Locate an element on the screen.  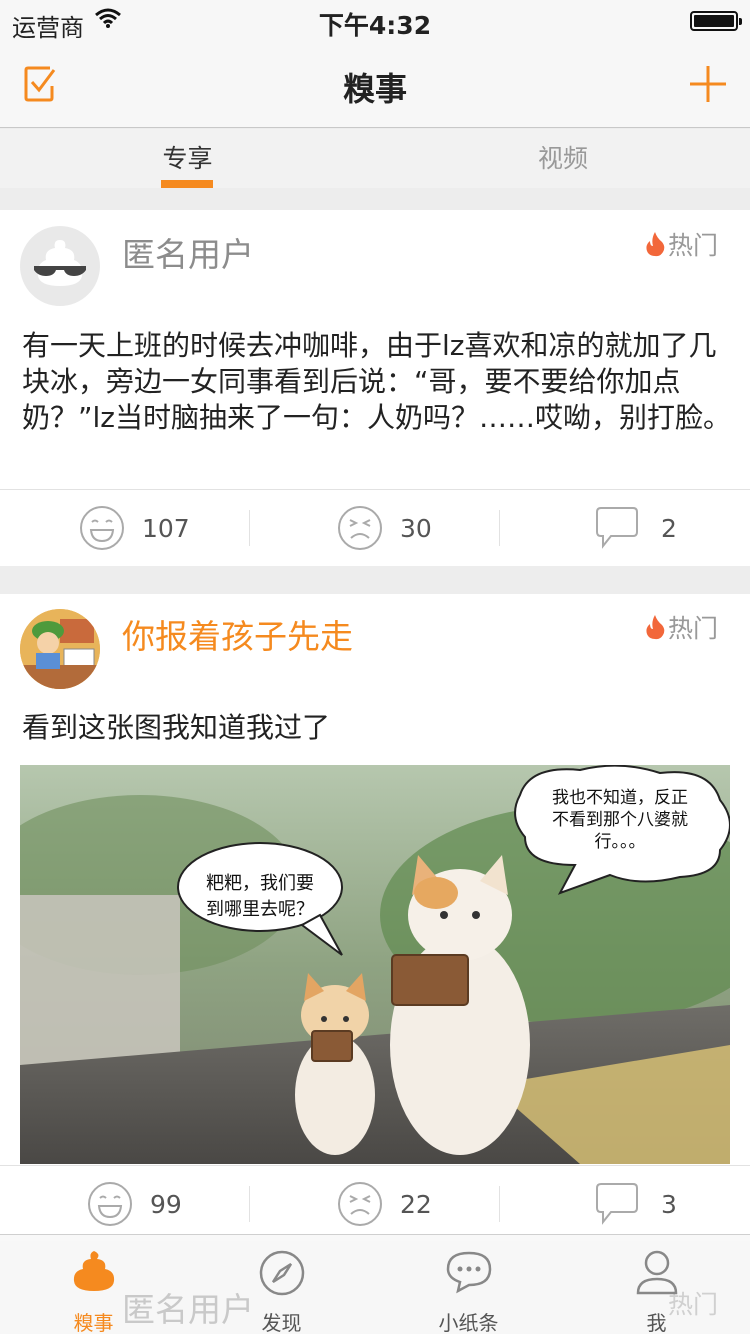
comment-count: 2 is located at coordinates (669, 528).